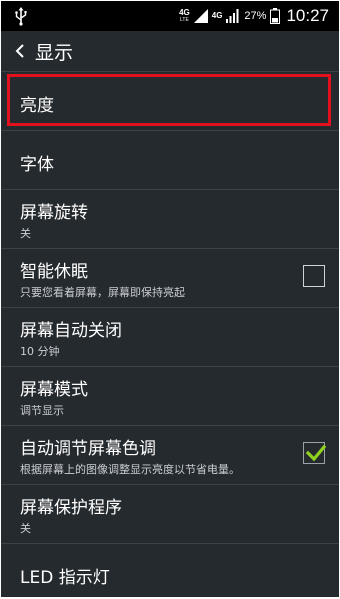 This screenshot has width=340, height=599. What do you see at coordinates (54, 272) in the screenshot?
I see `setting-title: 智能休眠` at bounding box center [54, 272].